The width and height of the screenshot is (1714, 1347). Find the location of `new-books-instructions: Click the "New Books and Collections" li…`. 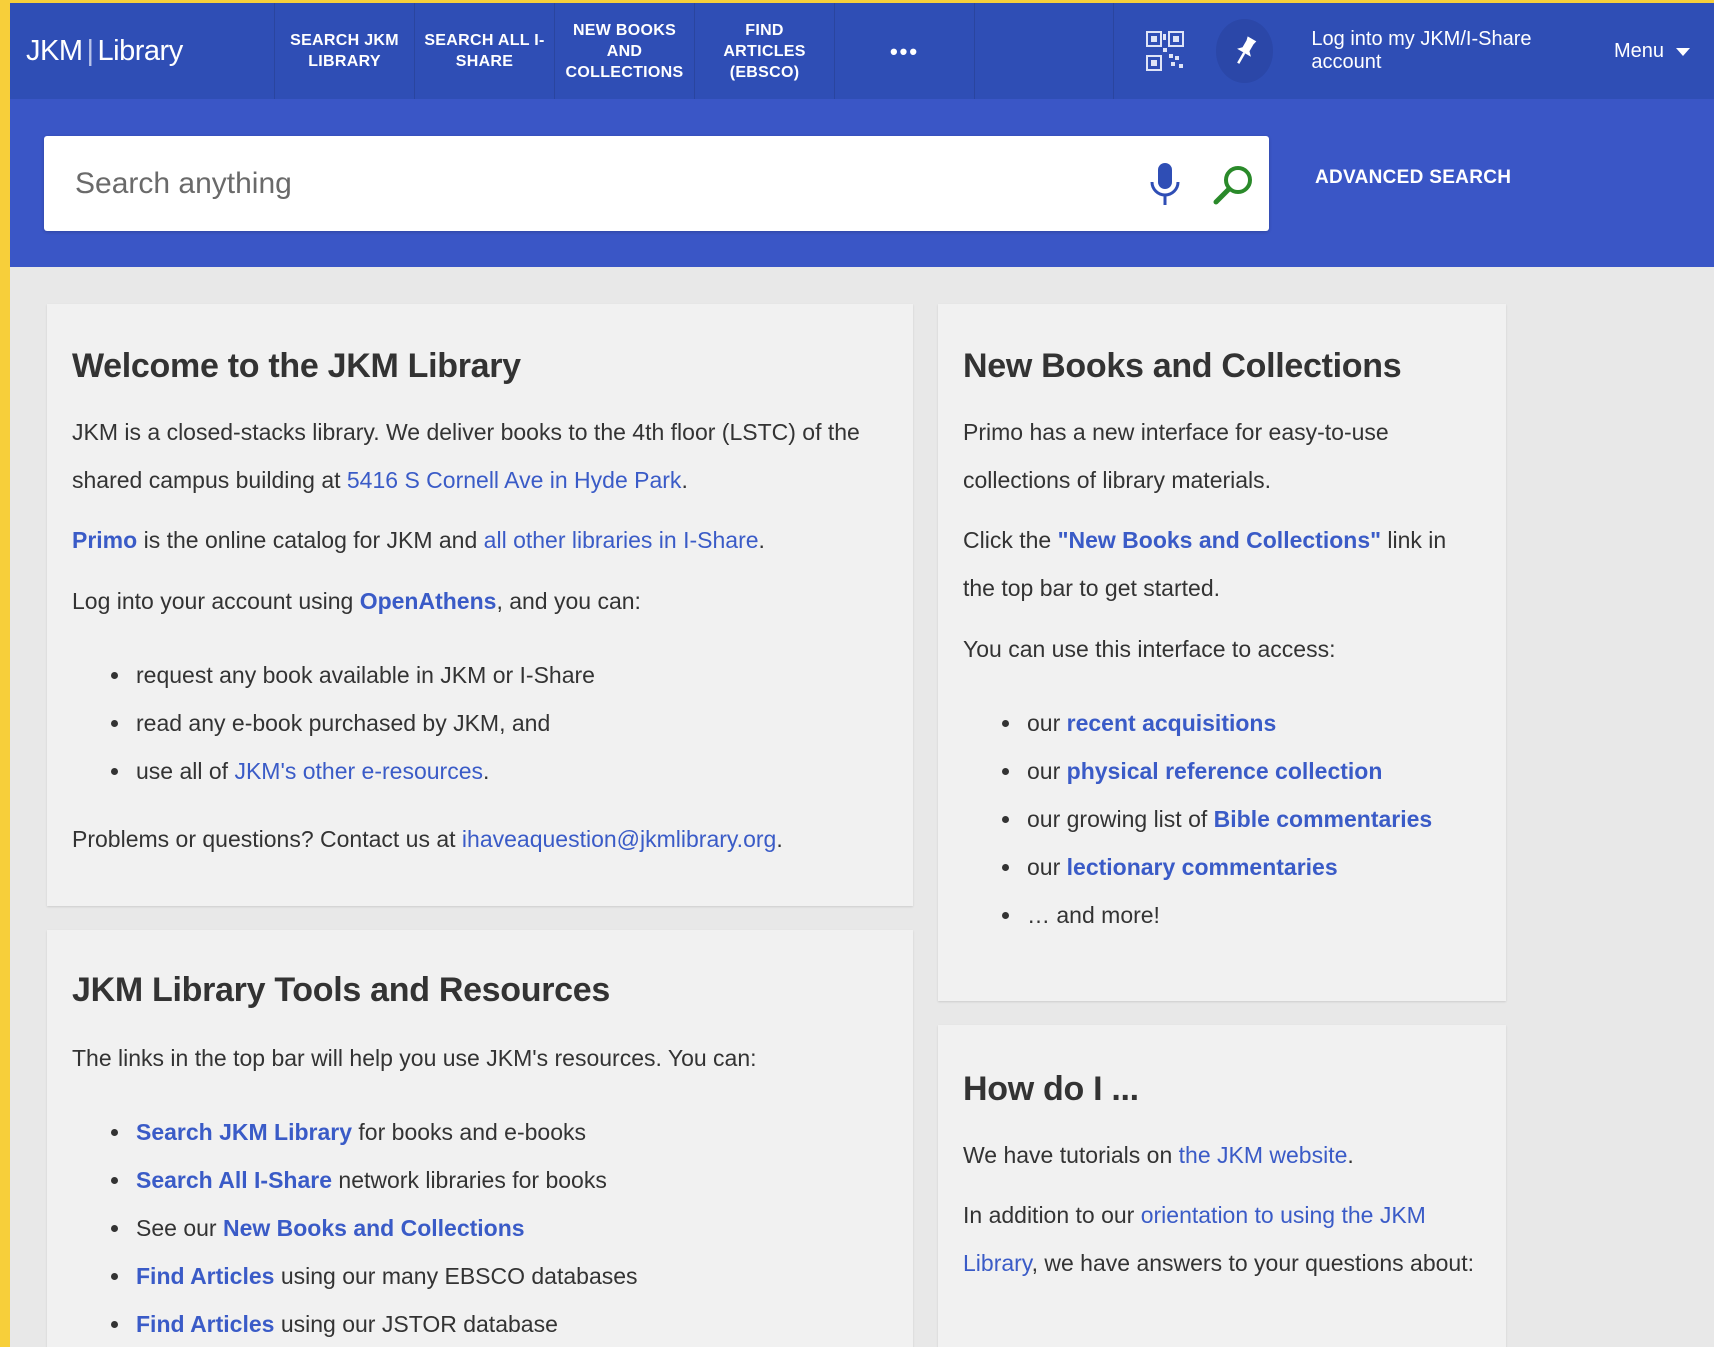

new-books-instructions: Click the "New Books and Collections" li… is located at coordinates (1205, 564).